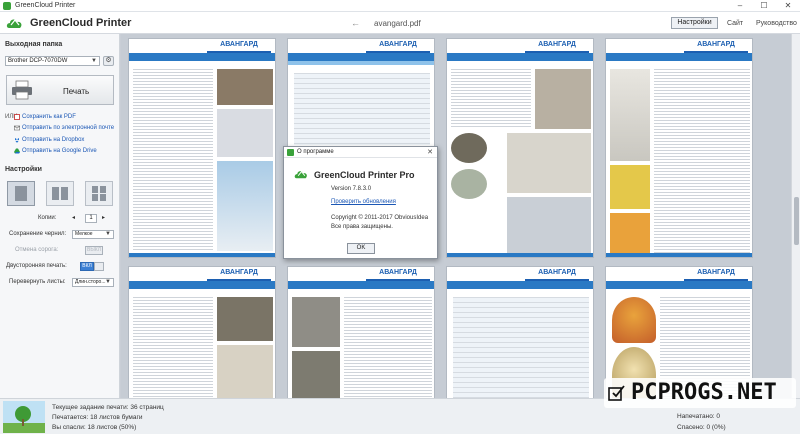 The height and width of the screenshot is (434, 800). What do you see at coordinates (94, 250) in the screenshot?
I see `reverse-order-toggle: ВЫКЛ` at bounding box center [94, 250].